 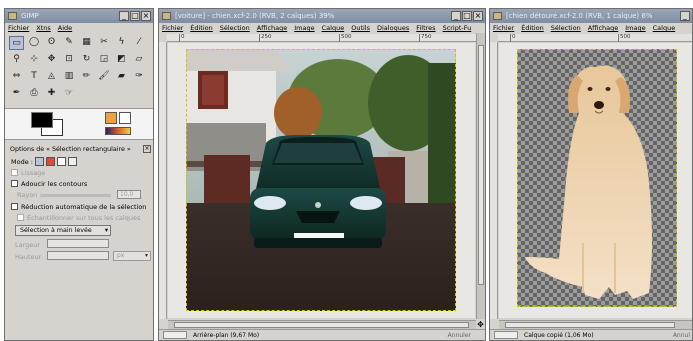 I want to click on car-menu-edition: Édition, so click(x=201, y=28).